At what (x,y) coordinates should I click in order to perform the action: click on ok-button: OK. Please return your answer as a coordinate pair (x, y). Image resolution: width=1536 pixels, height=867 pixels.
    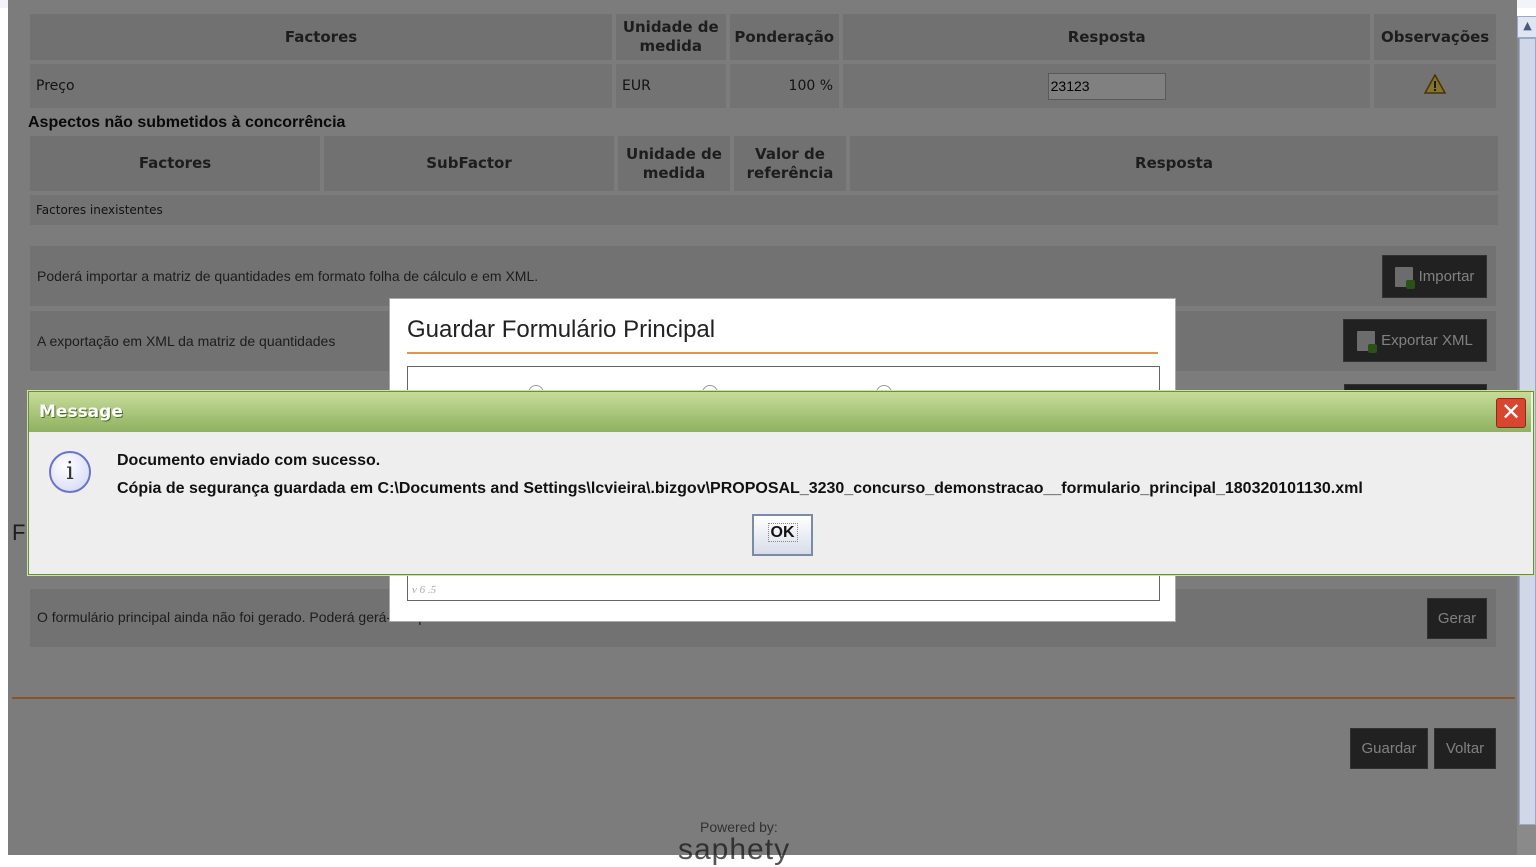
    Looking at the image, I should click on (782, 535).